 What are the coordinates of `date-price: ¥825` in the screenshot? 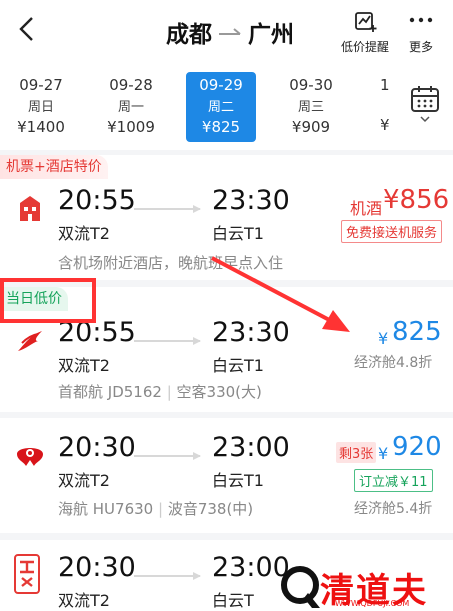 It's located at (221, 127).